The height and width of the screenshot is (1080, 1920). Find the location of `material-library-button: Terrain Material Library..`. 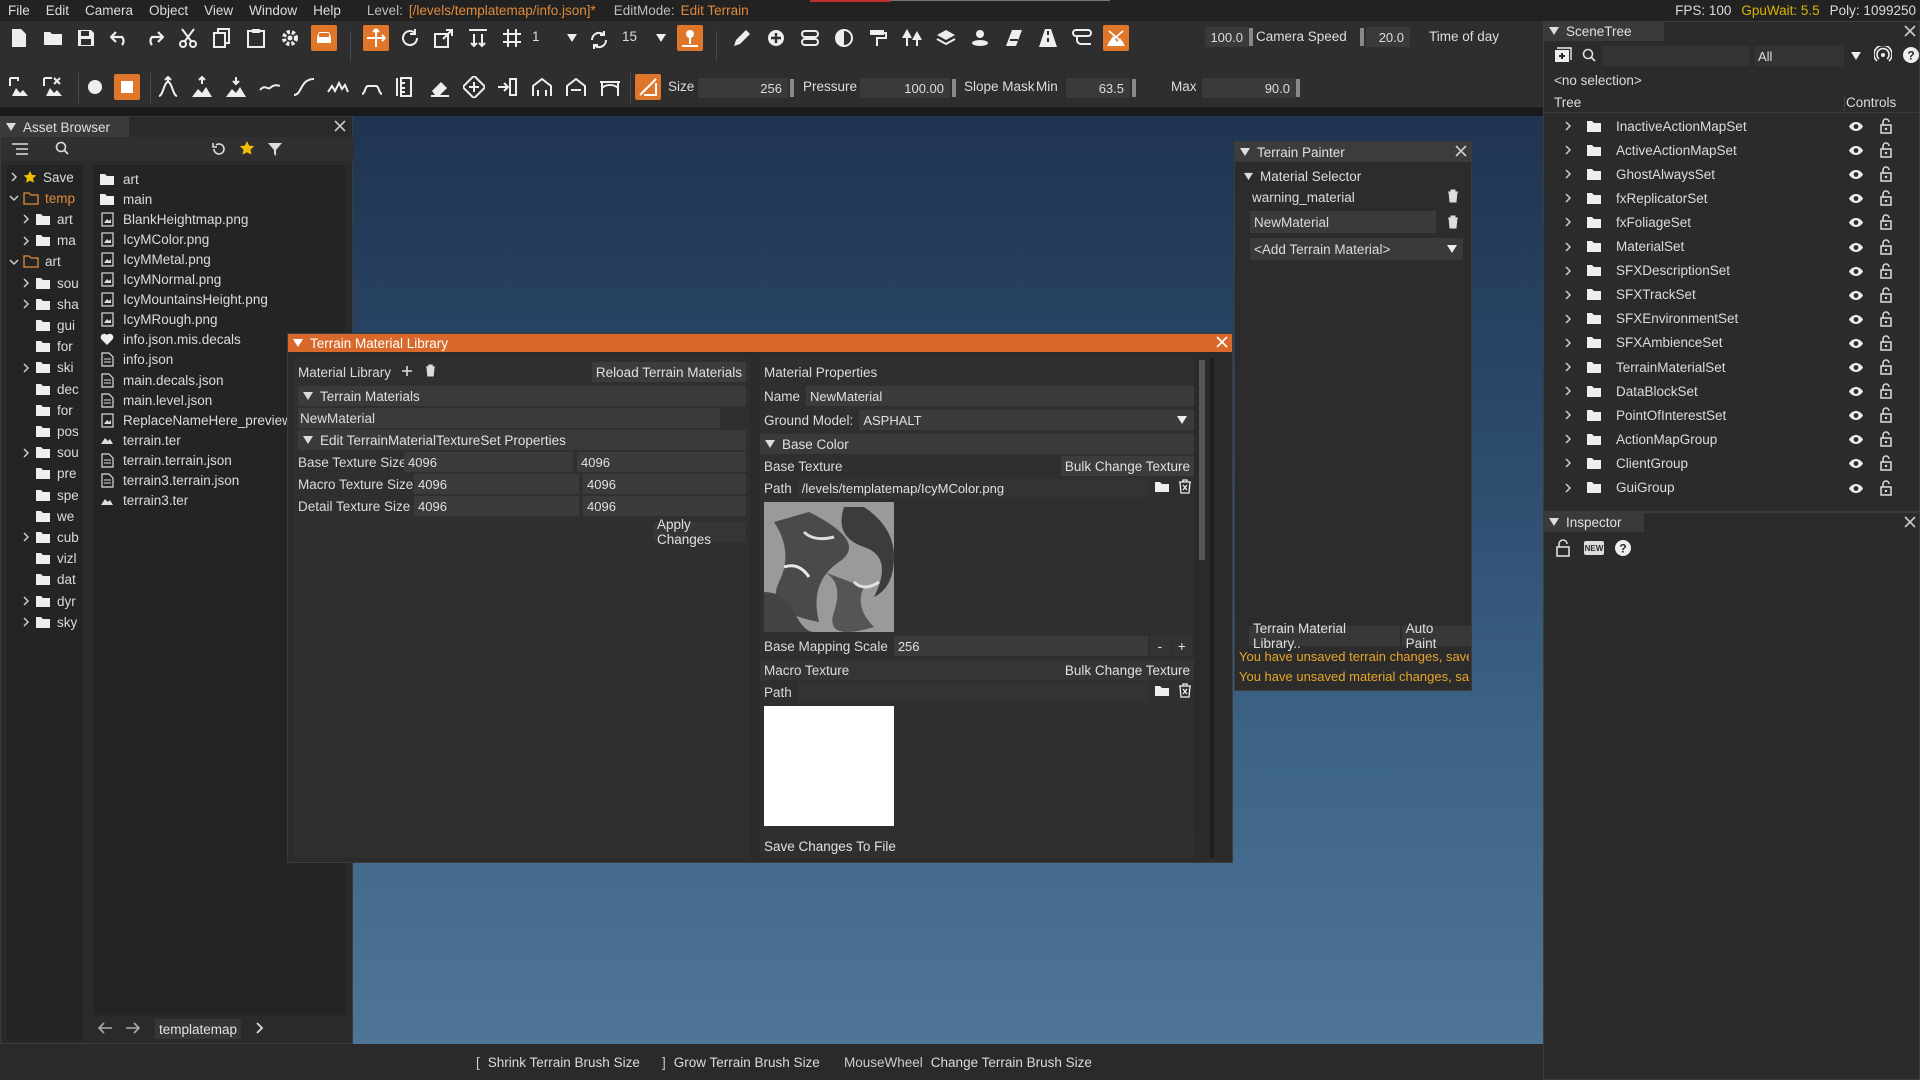

material-library-button: Terrain Material Library.. is located at coordinates (1324, 636).